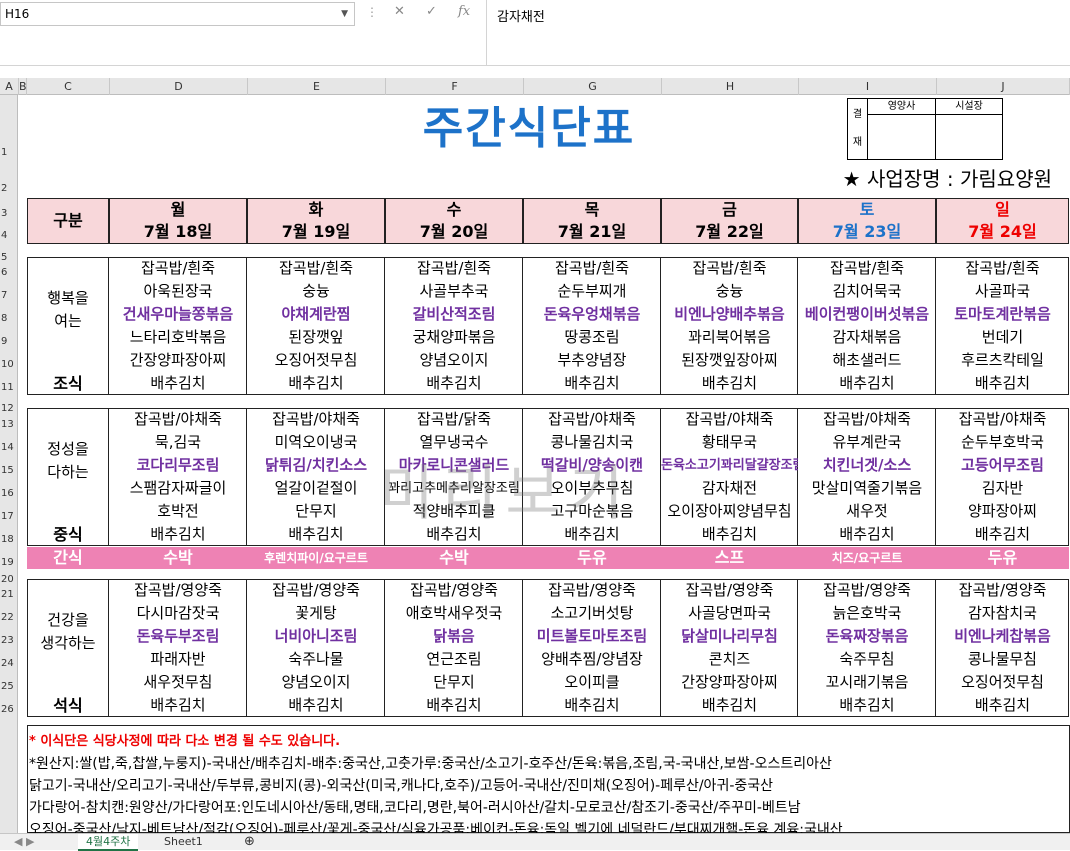 This screenshot has height=851, width=1070. I want to click on row-header-20: 20, so click(9, 579).